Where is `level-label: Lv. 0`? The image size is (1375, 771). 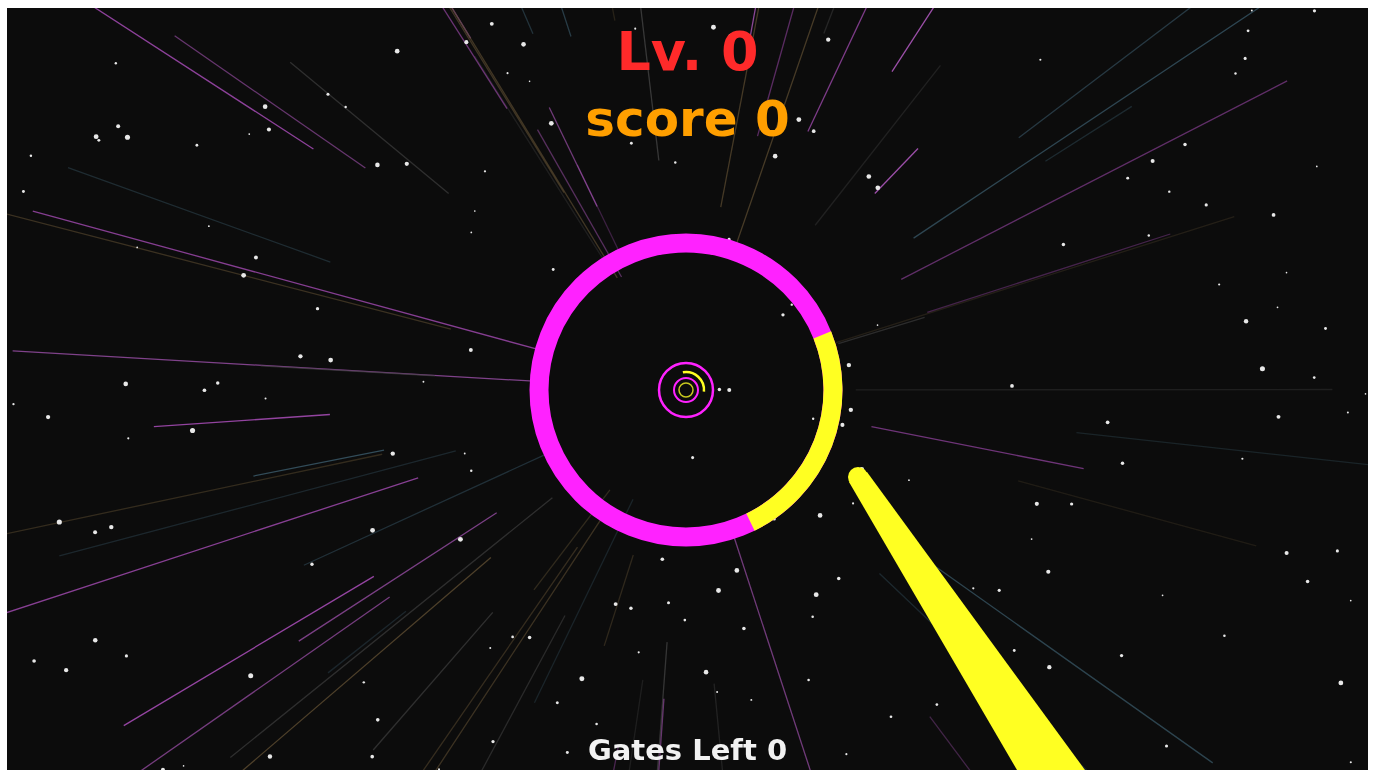 level-label: Lv. 0 is located at coordinates (687, 52).